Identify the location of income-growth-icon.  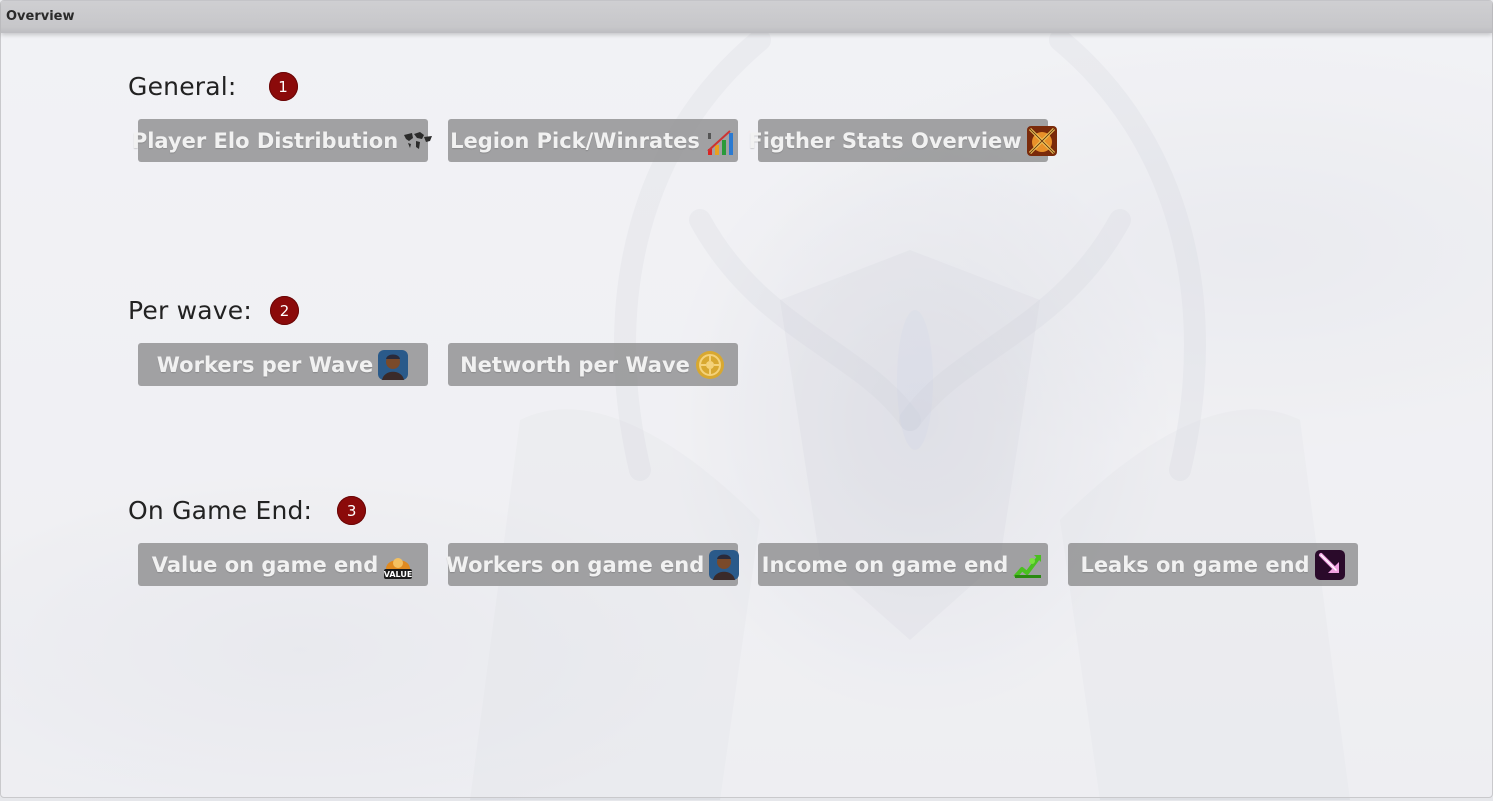
(1027, 566).